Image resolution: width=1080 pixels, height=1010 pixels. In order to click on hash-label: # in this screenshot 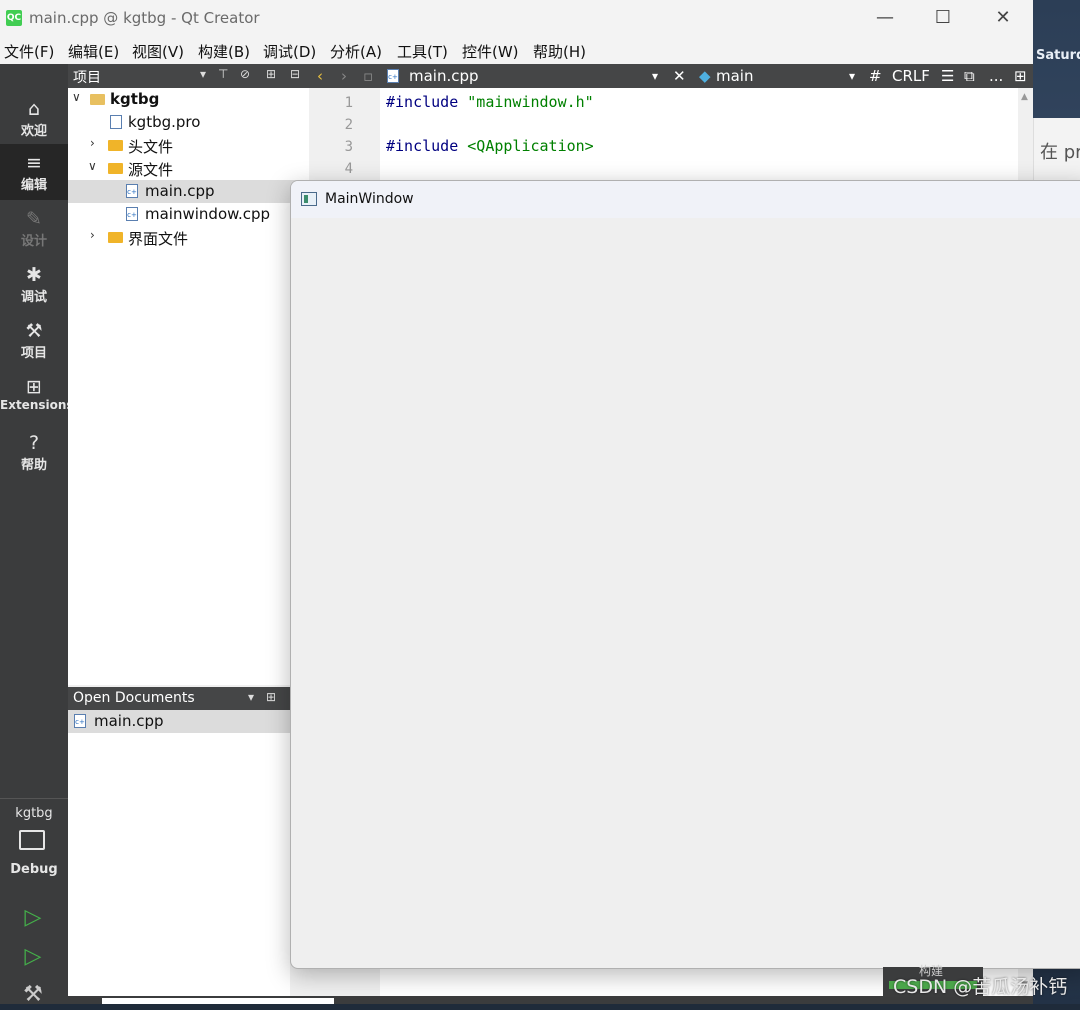, I will do `click(875, 76)`.